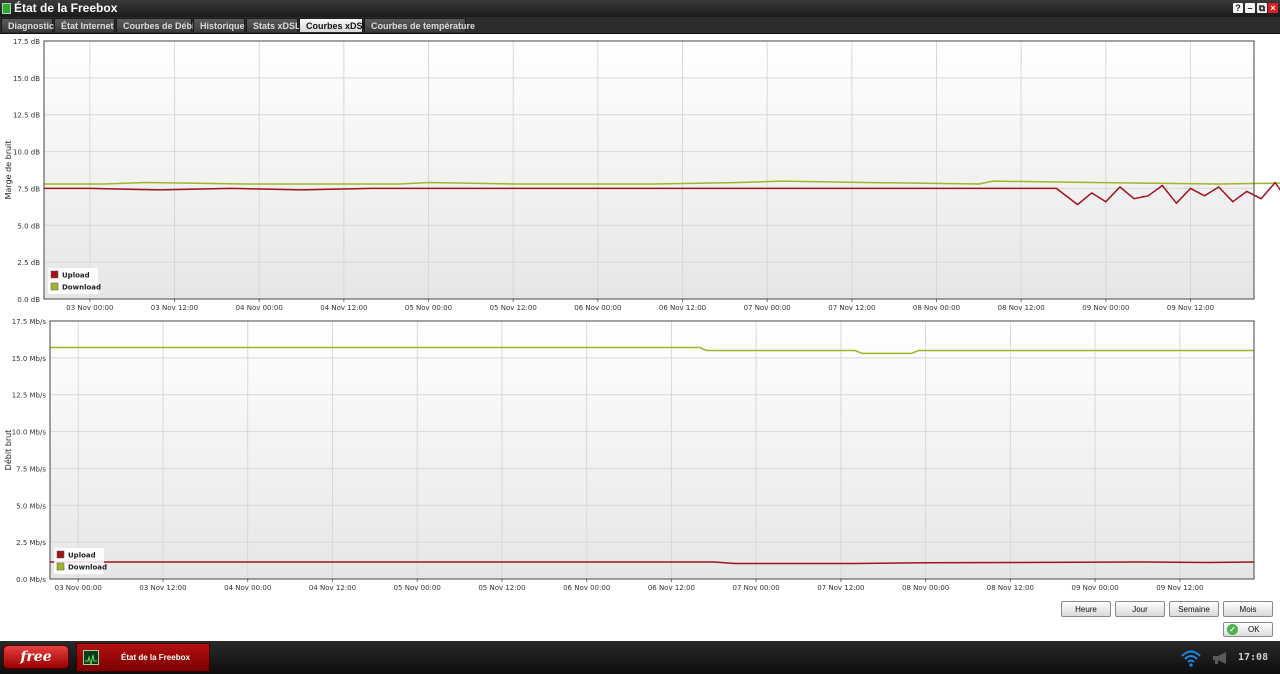 This screenshot has width=1280, height=674. What do you see at coordinates (219, 25) in the screenshot?
I see `tab-historique: Historique` at bounding box center [219, 25].